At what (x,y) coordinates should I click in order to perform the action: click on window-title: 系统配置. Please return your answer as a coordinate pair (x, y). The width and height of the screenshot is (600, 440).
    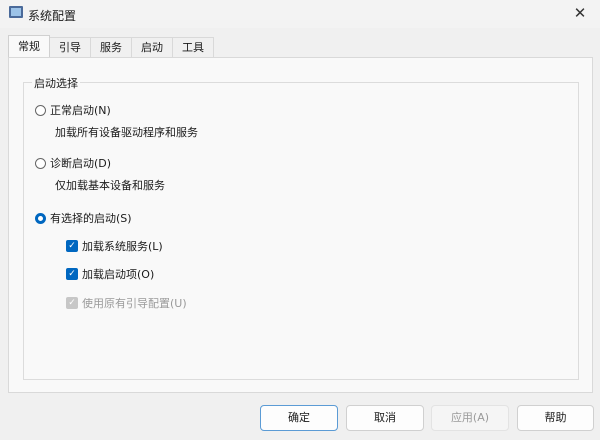
    Looking at the image, I should click on (52, 16).